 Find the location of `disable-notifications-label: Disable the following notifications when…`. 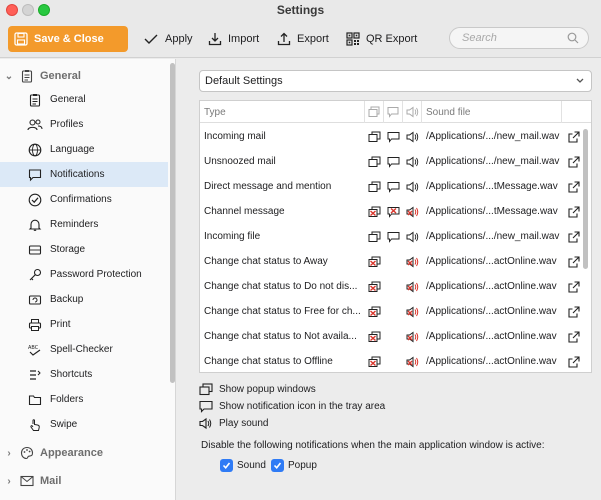

disable-notifications-label: Disable the following notifications when… is located at coordinates (373, 445).